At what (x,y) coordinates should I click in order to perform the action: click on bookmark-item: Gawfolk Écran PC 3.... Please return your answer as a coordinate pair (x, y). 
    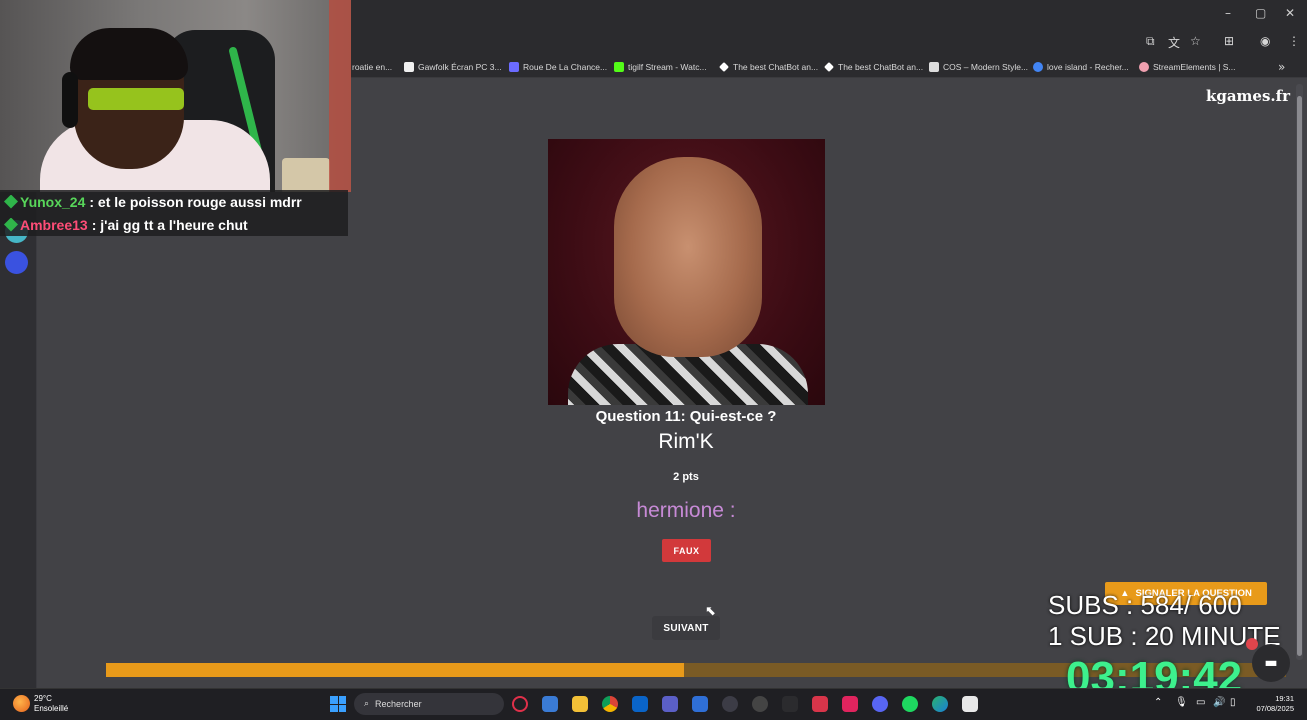
    Looking at the image, I should click on (453, 67).